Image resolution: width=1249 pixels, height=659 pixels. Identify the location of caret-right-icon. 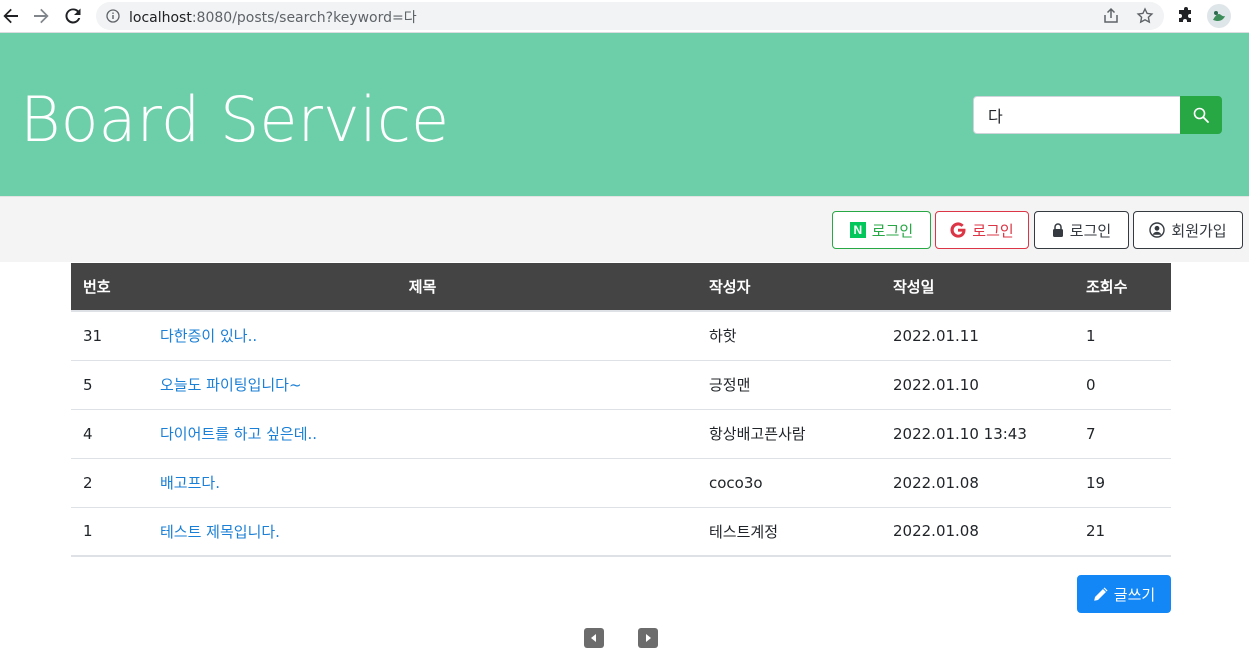
(648, 638).